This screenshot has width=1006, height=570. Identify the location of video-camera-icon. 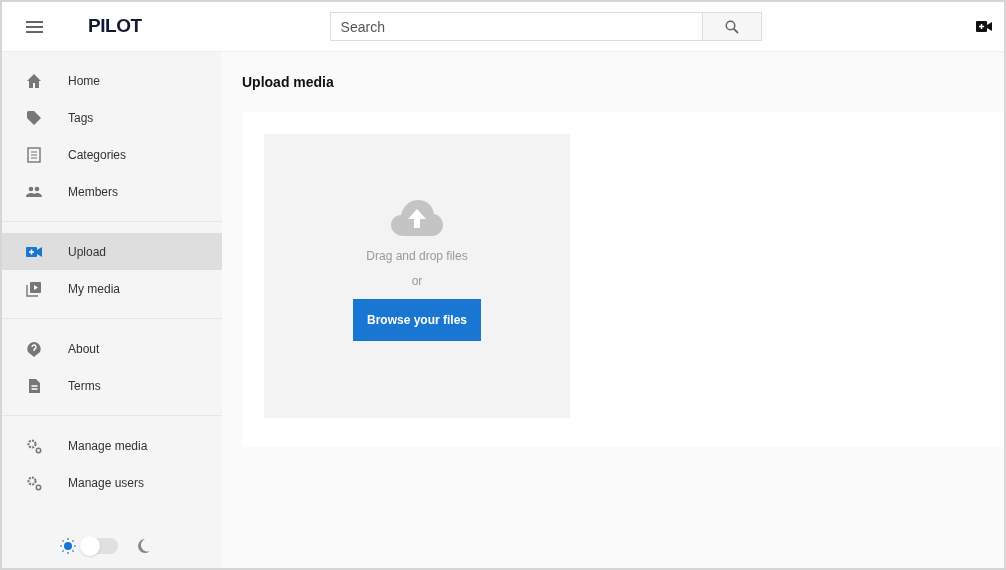
(984, 26).